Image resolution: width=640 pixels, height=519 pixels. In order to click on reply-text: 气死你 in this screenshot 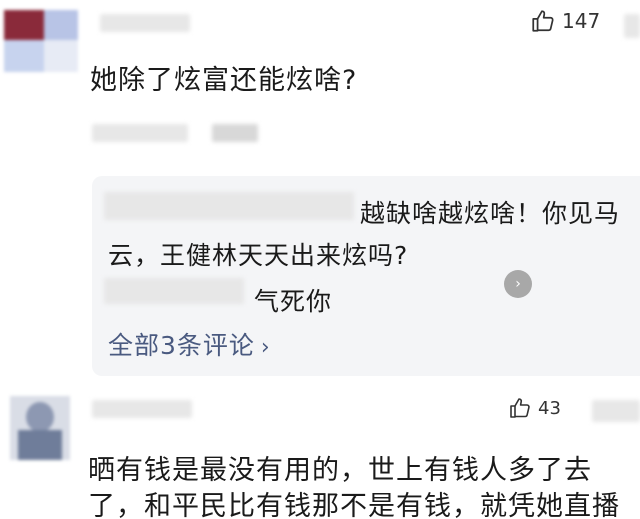, I will do `click(293, 301)`.